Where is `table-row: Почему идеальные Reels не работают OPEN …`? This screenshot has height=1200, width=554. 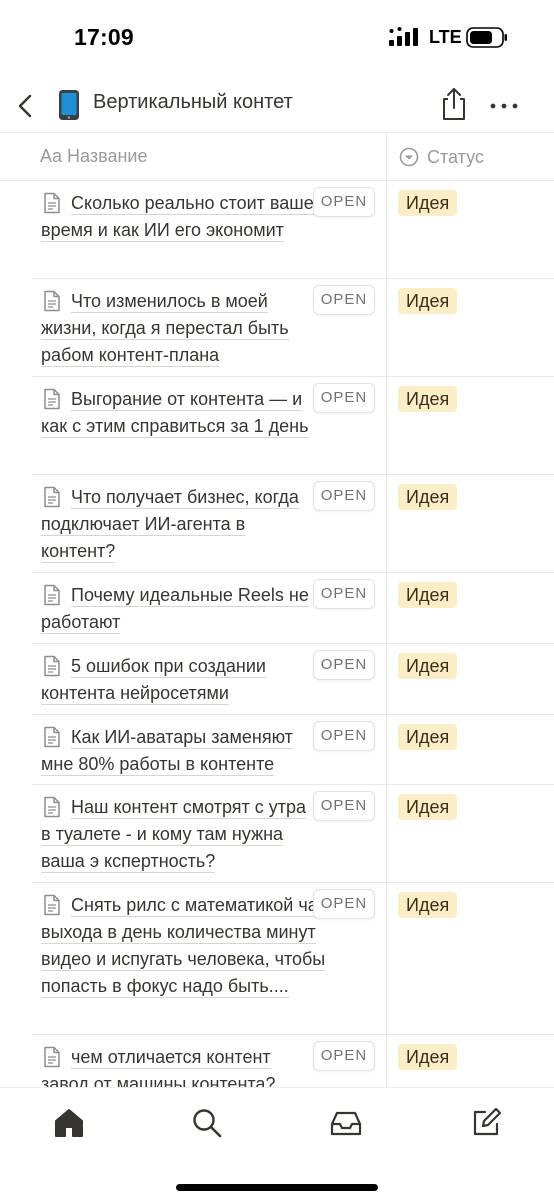
table-row: Почему идеальные Reels не работают OPEN … is located at coordinates (293, 608).